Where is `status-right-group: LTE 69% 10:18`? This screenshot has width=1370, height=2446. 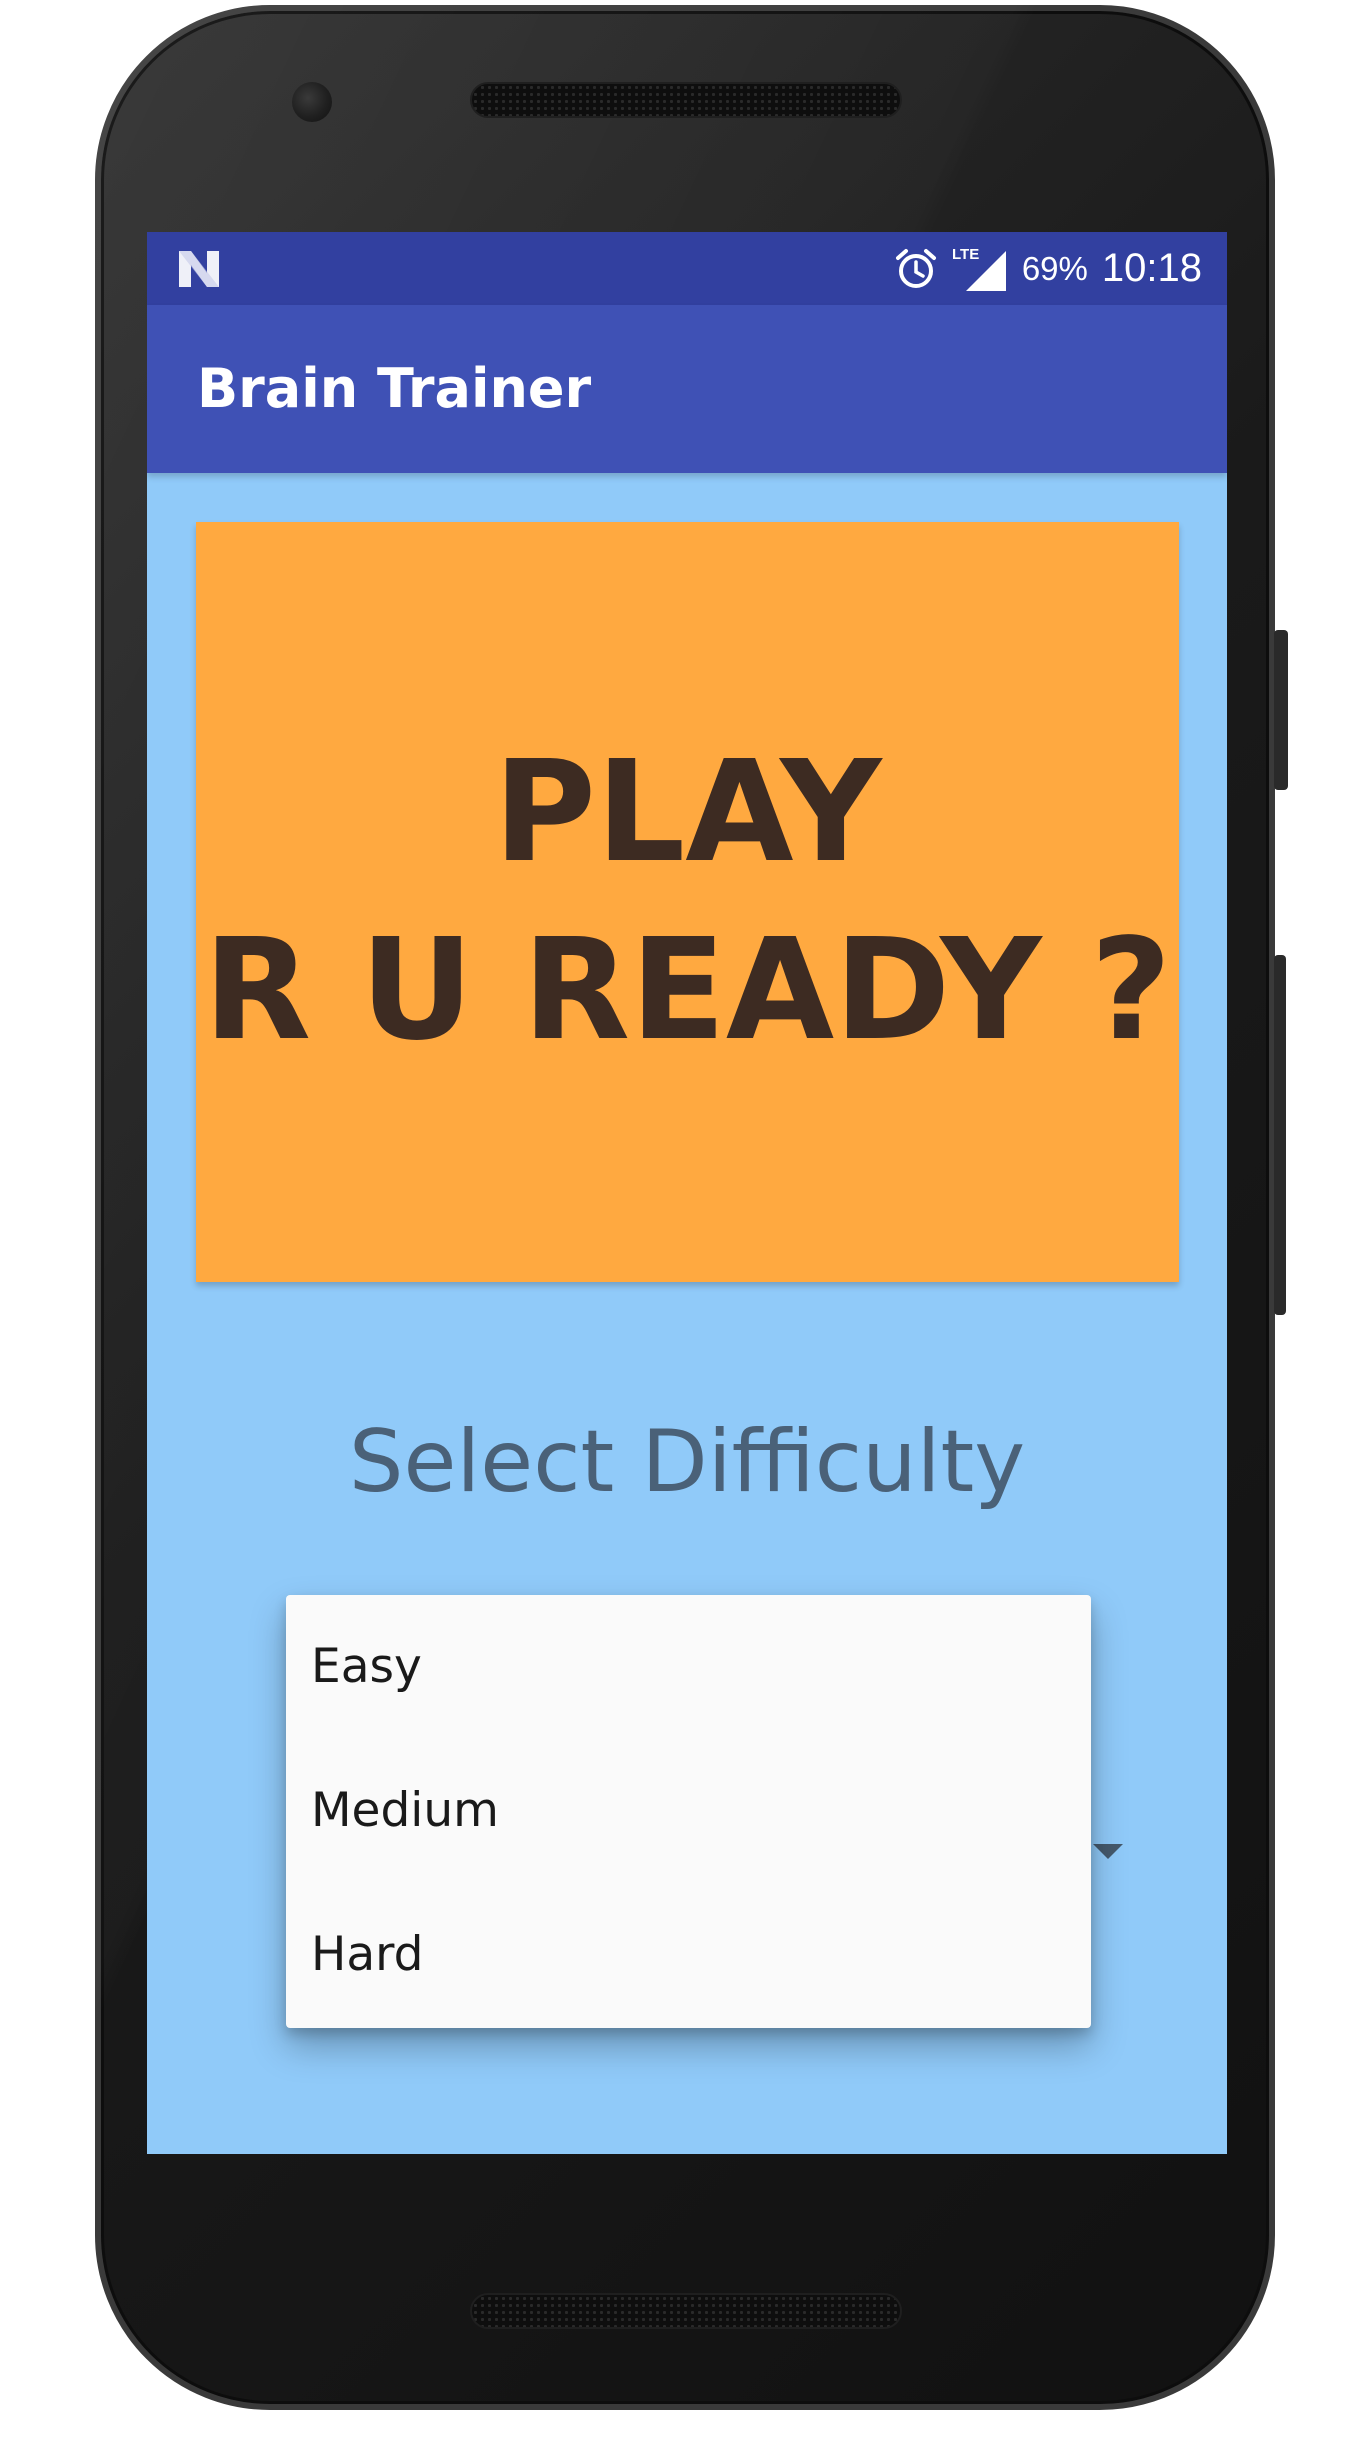
status-right-group: LTE 69% 10:18 is located at coordinates (1048, 268).